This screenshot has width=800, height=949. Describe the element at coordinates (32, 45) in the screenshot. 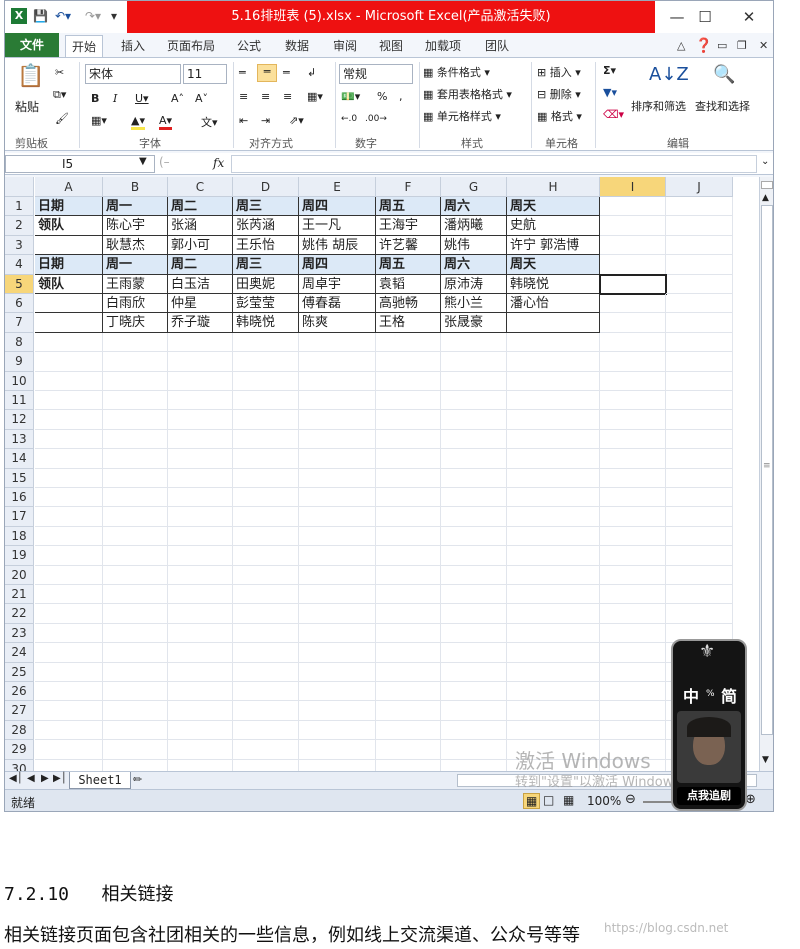

I see `tab-file: 文件` at that location.